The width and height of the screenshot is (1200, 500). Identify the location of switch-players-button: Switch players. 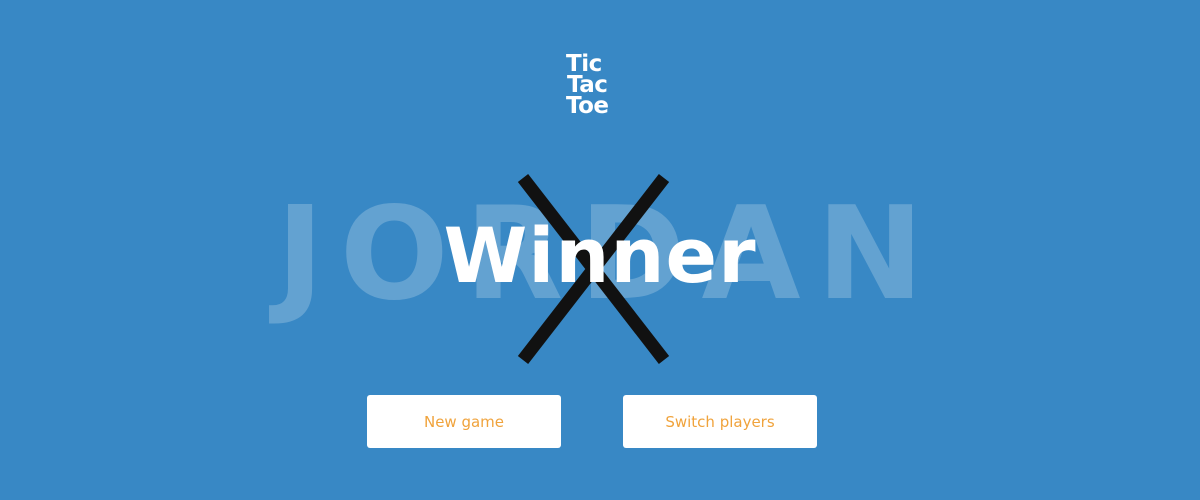
(720, 421).